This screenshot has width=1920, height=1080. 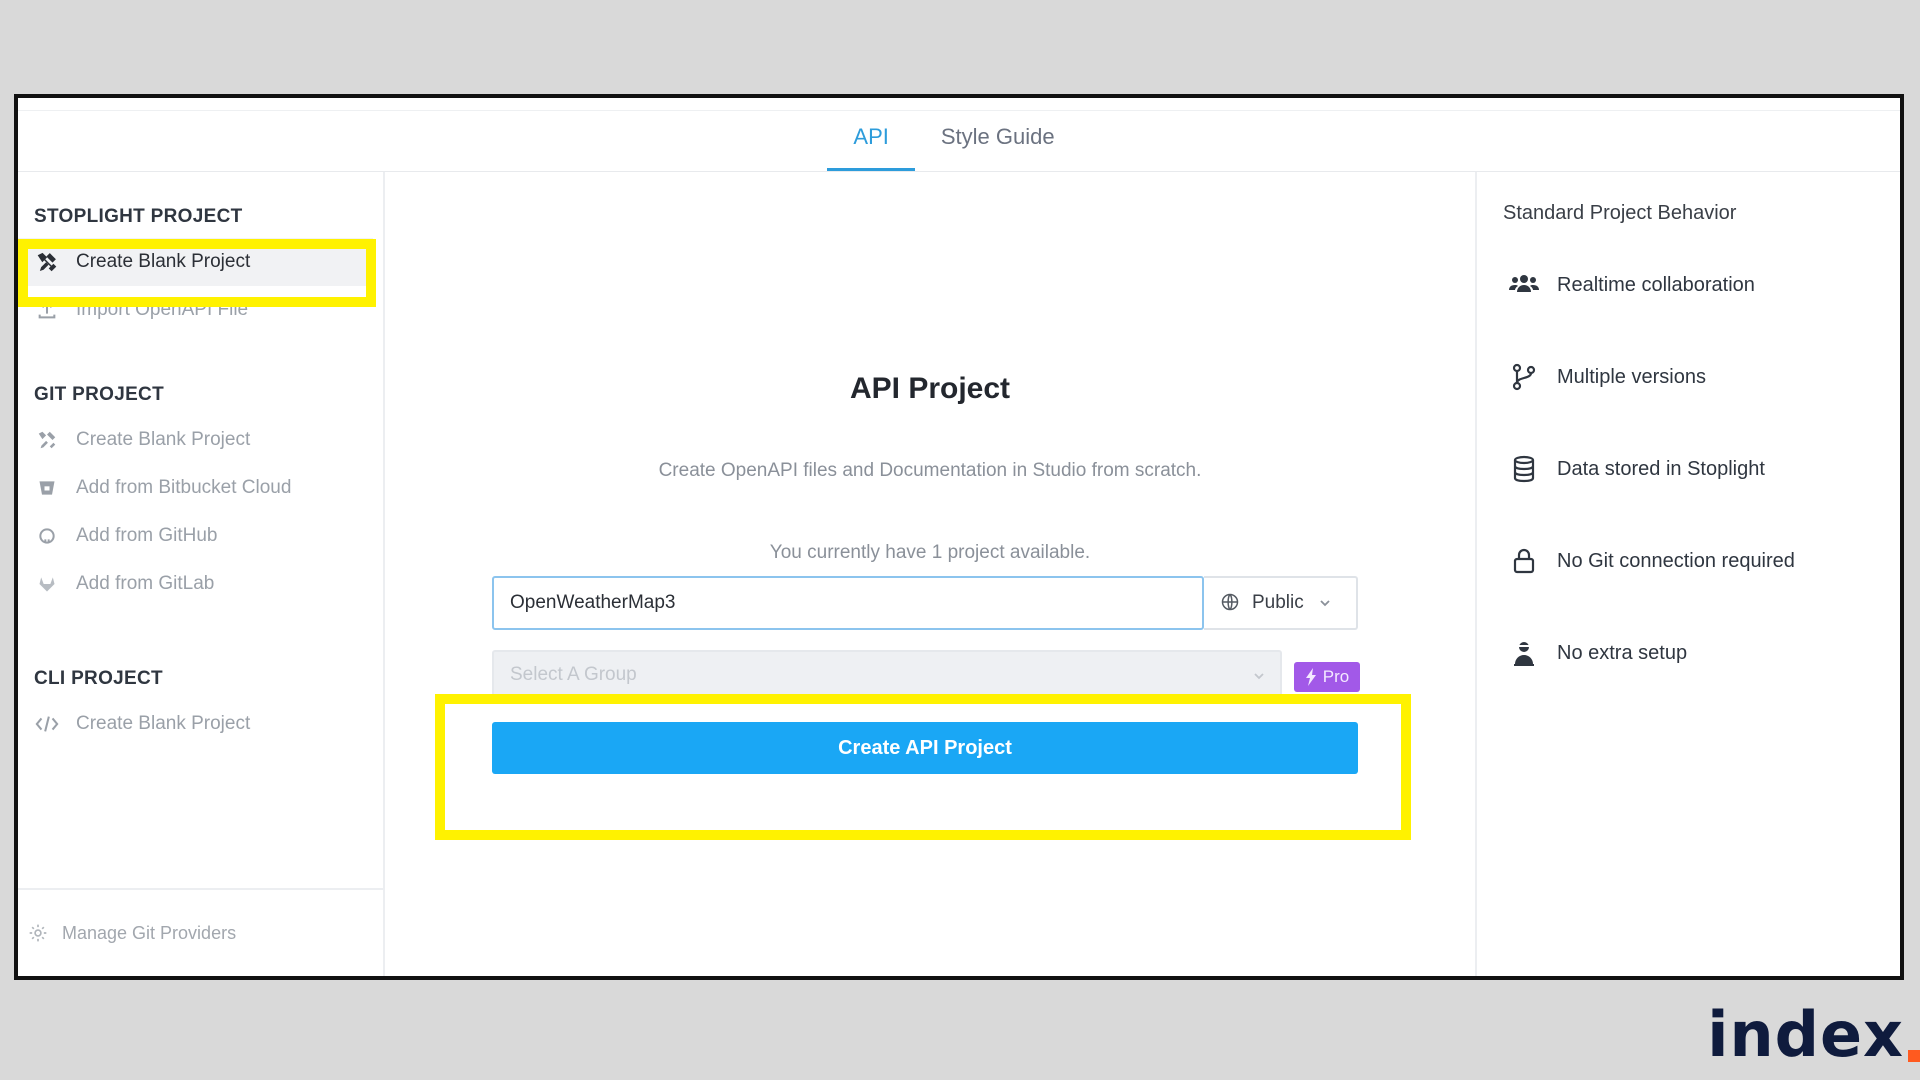 I want to click on project-name-input, so click(x=848, y=603).